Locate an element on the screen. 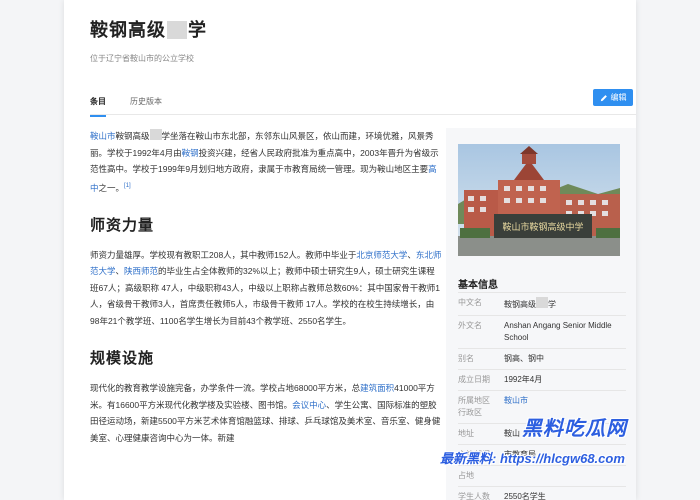  info-key: 中文名 is located at coordinates (470, 302).